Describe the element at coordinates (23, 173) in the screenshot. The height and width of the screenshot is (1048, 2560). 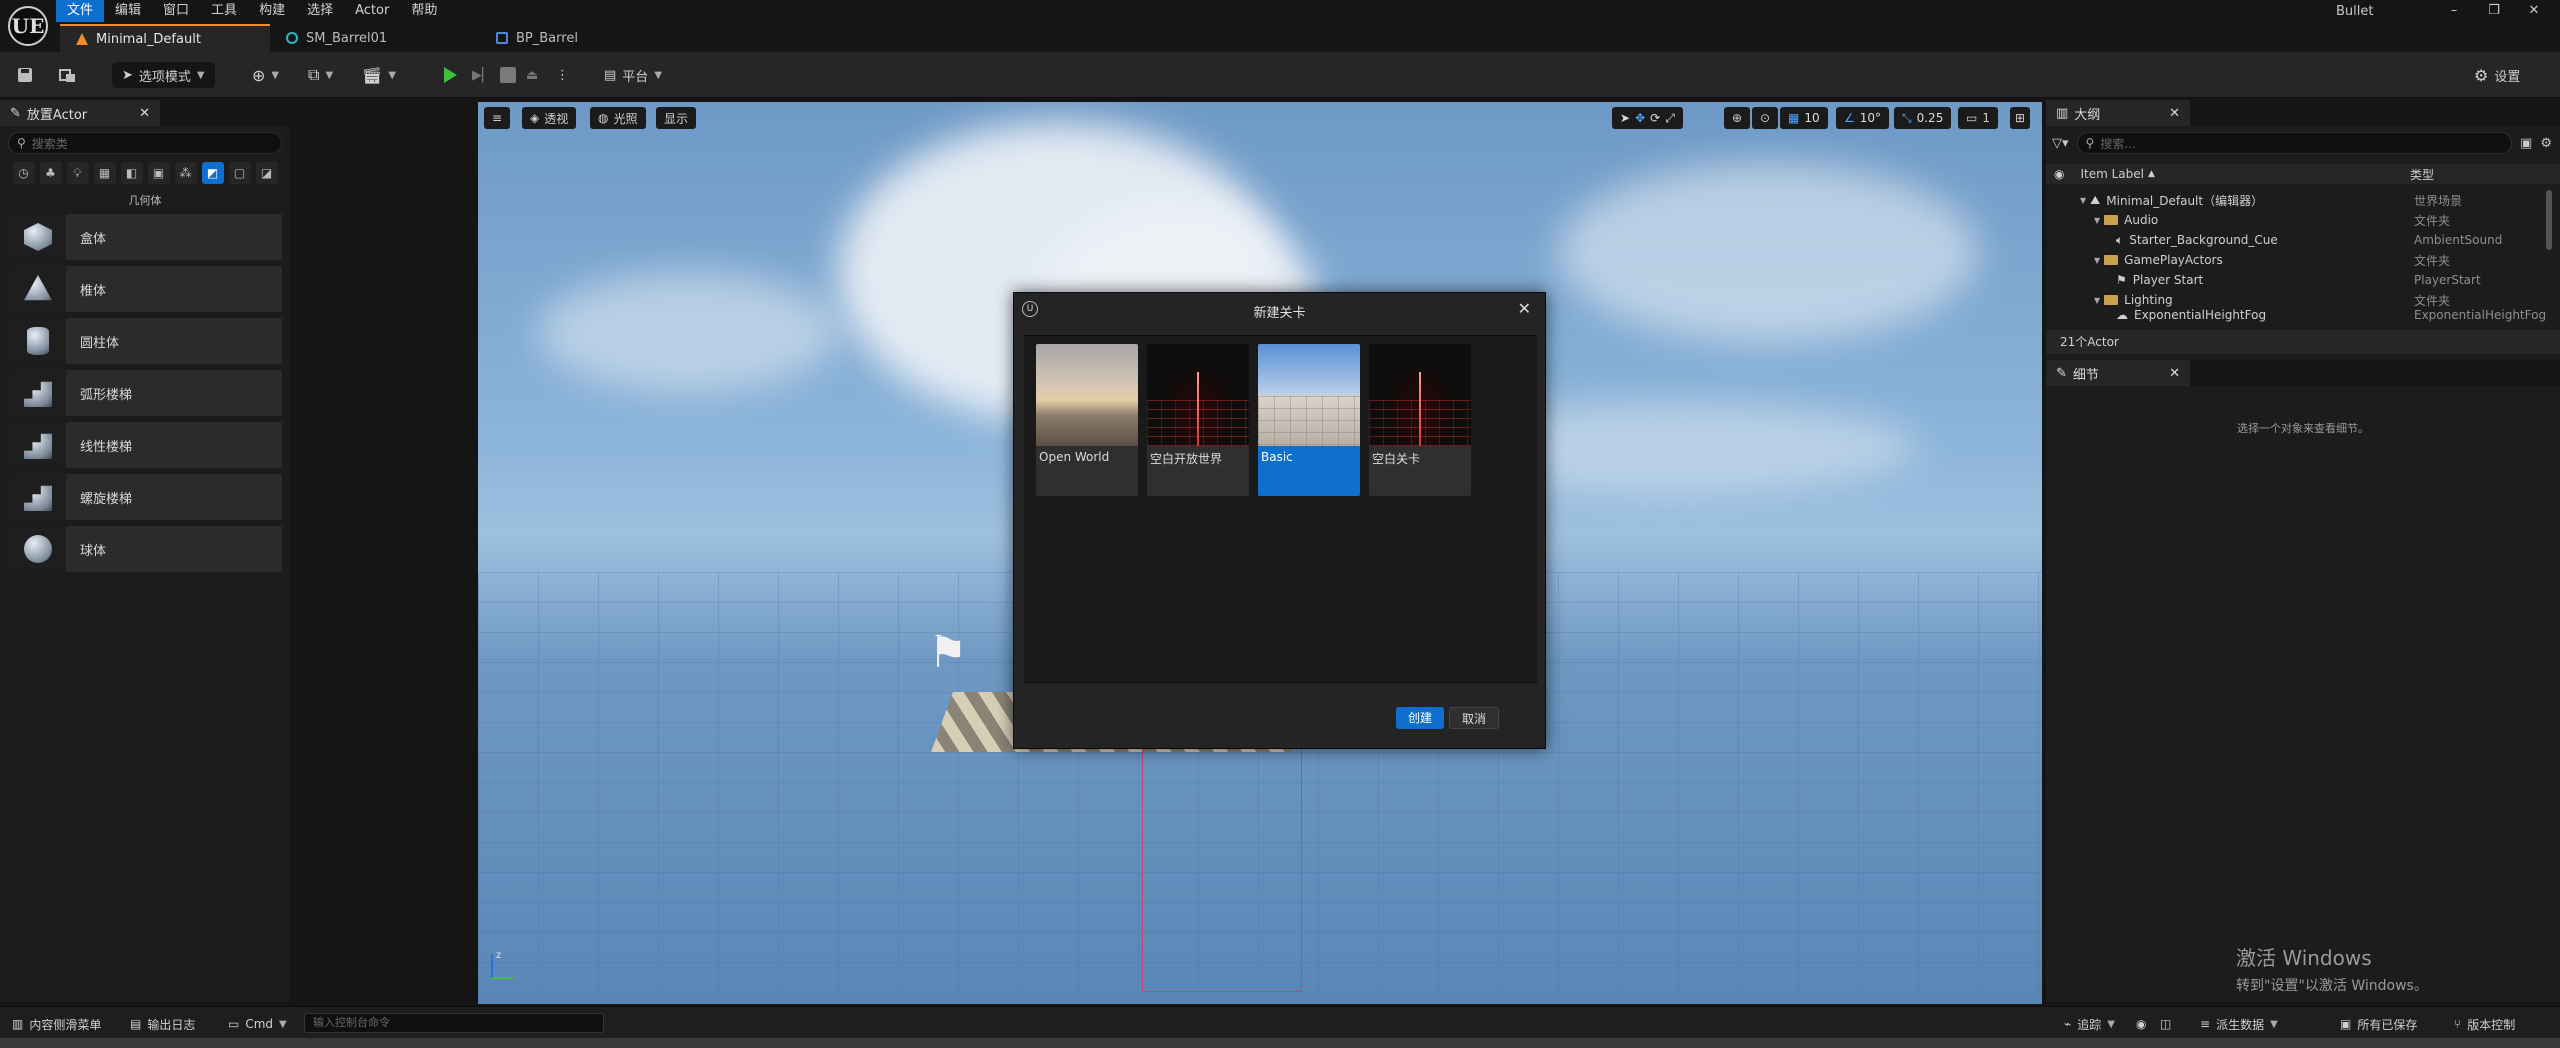
I see `recent-icon: ◷` at that location.